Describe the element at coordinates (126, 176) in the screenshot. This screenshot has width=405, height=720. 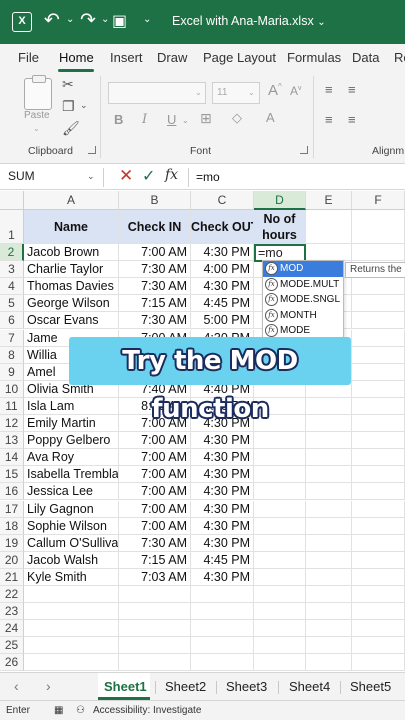
I see `cancel-icon: ✕` at that location.